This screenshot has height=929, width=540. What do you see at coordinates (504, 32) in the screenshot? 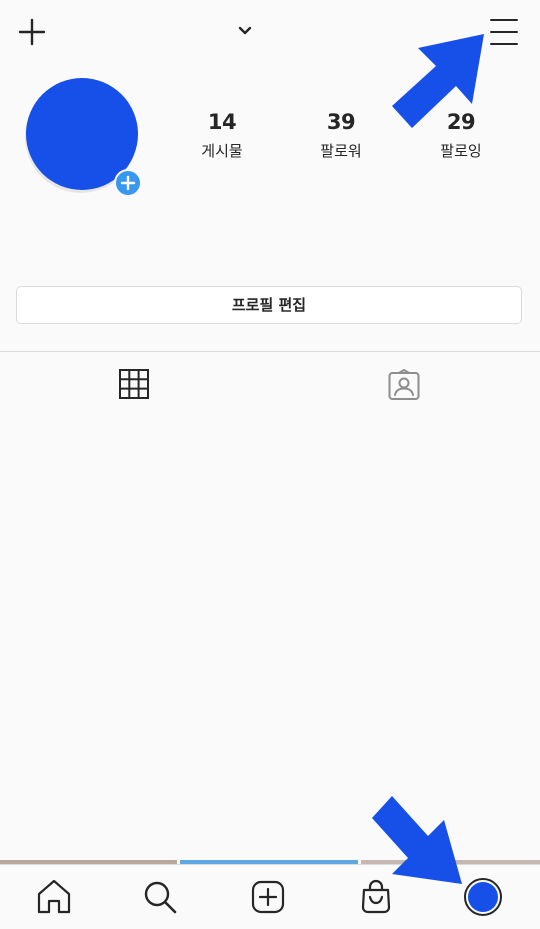
I see `hamburger-menu-icon` at bounding box center [504, 32].